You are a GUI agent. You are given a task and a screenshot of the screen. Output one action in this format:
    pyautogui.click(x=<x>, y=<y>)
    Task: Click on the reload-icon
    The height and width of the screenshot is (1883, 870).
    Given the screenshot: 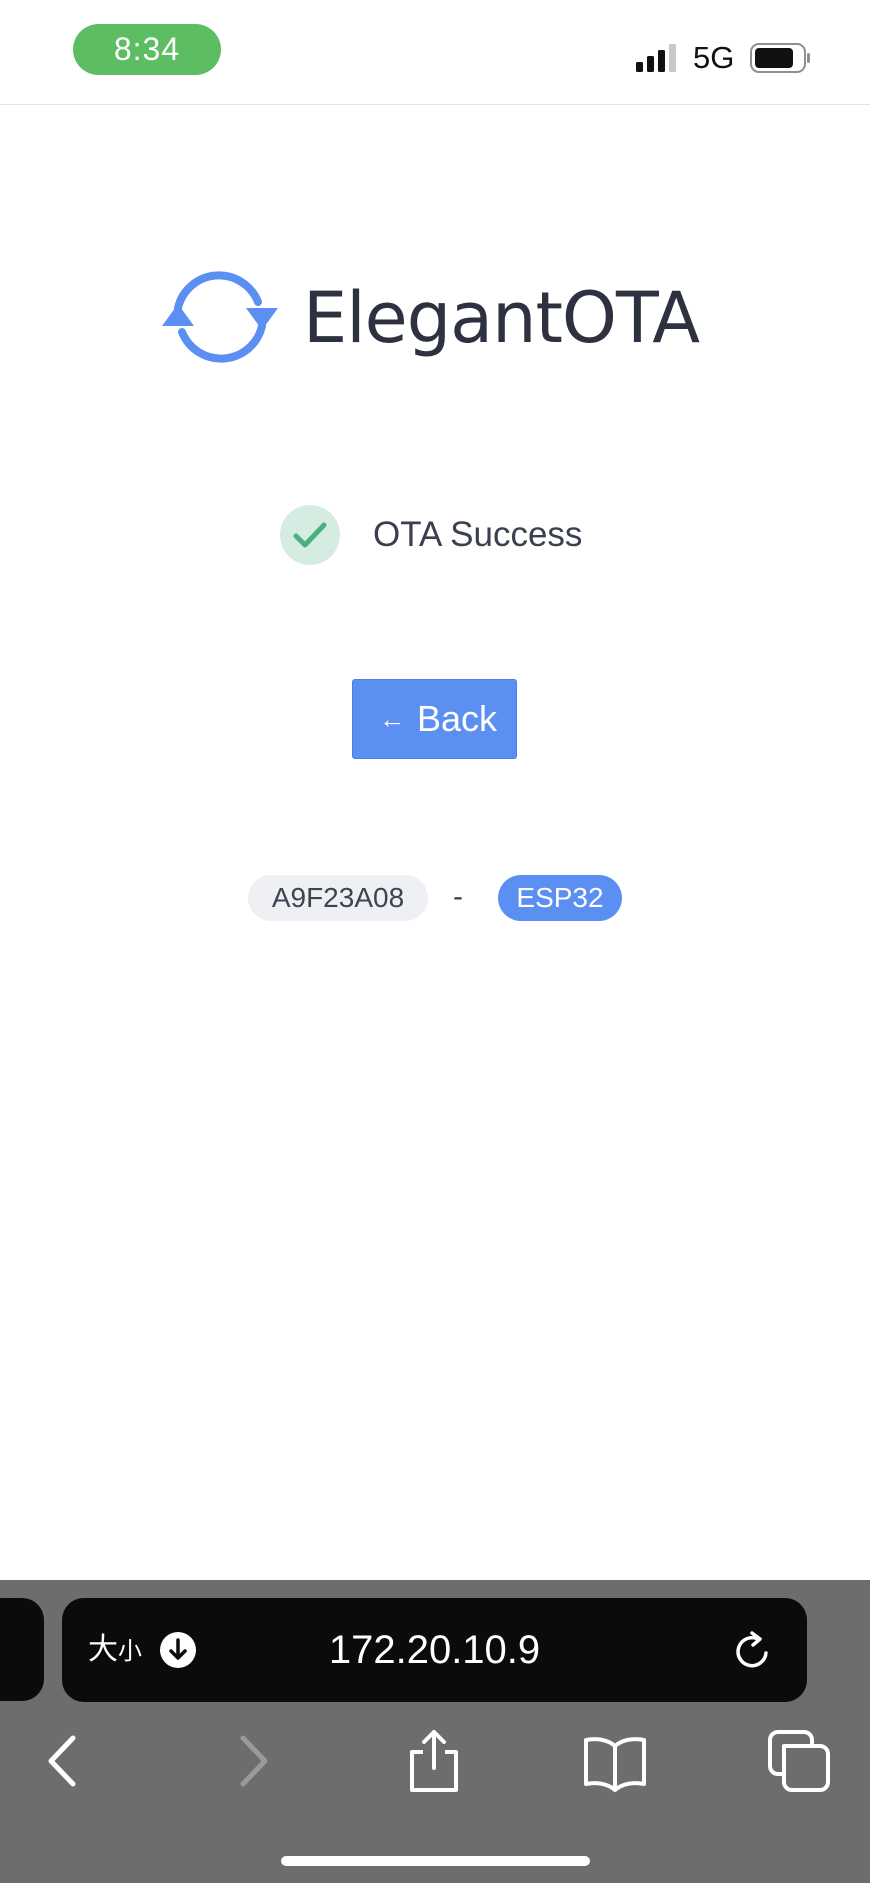 What is the action you would take?
    pyautogui.click(x=753, y=1651)
    